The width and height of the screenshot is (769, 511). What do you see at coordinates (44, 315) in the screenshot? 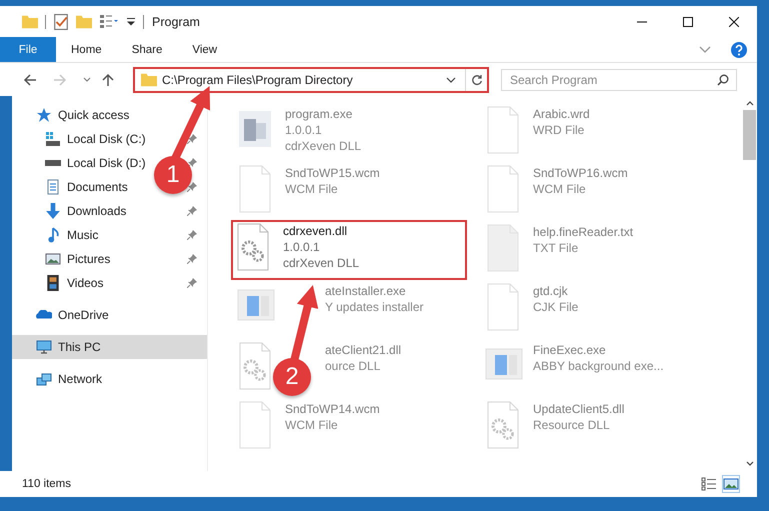
I see `cloud-icon` at bounding box center [44, 315].